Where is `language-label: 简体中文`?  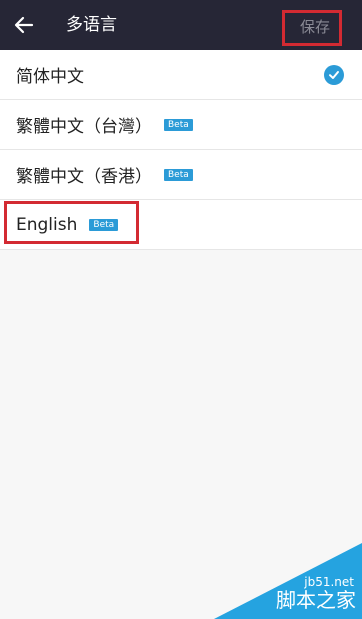
language-label: 简体中文 is located at coordinates (50, 77).